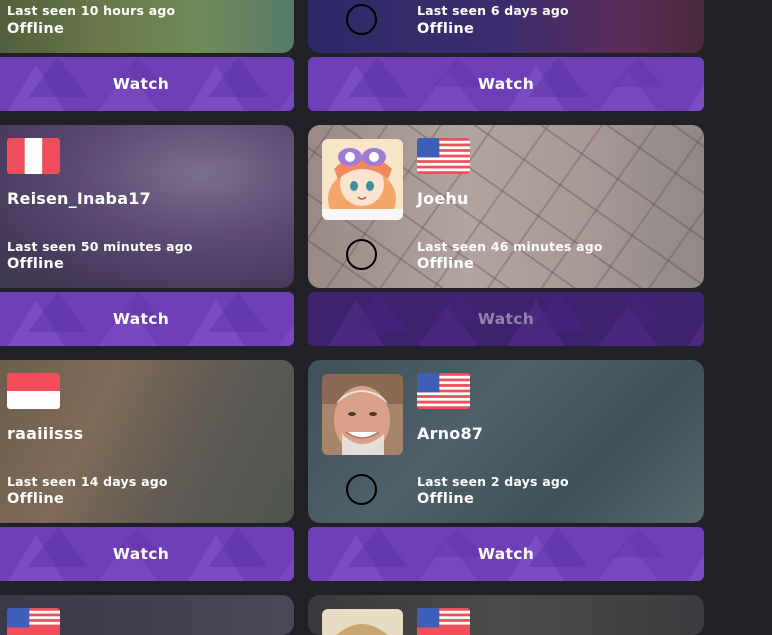 Image resolution: width=772 pixels, height=635 pixels. I want to click on last-seen-text: Last seen 10 hours ago, so click(91, 10).